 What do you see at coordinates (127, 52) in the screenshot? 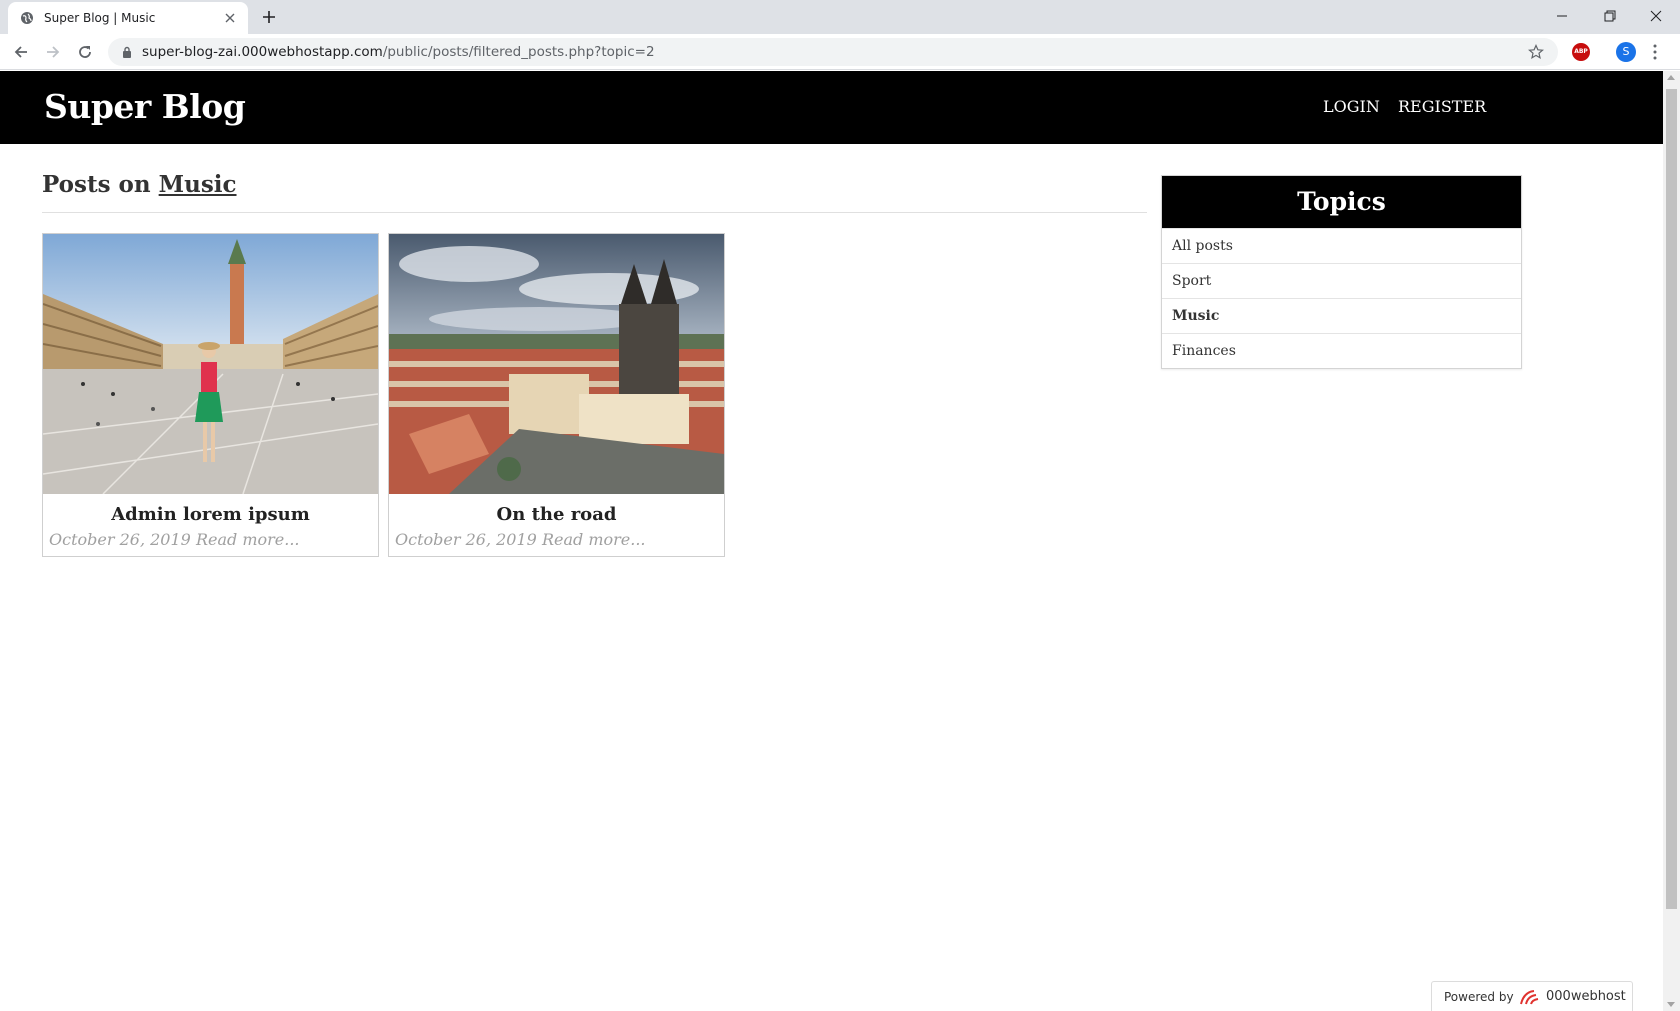
I see `lock-icon` at bounding box center [127, 52].